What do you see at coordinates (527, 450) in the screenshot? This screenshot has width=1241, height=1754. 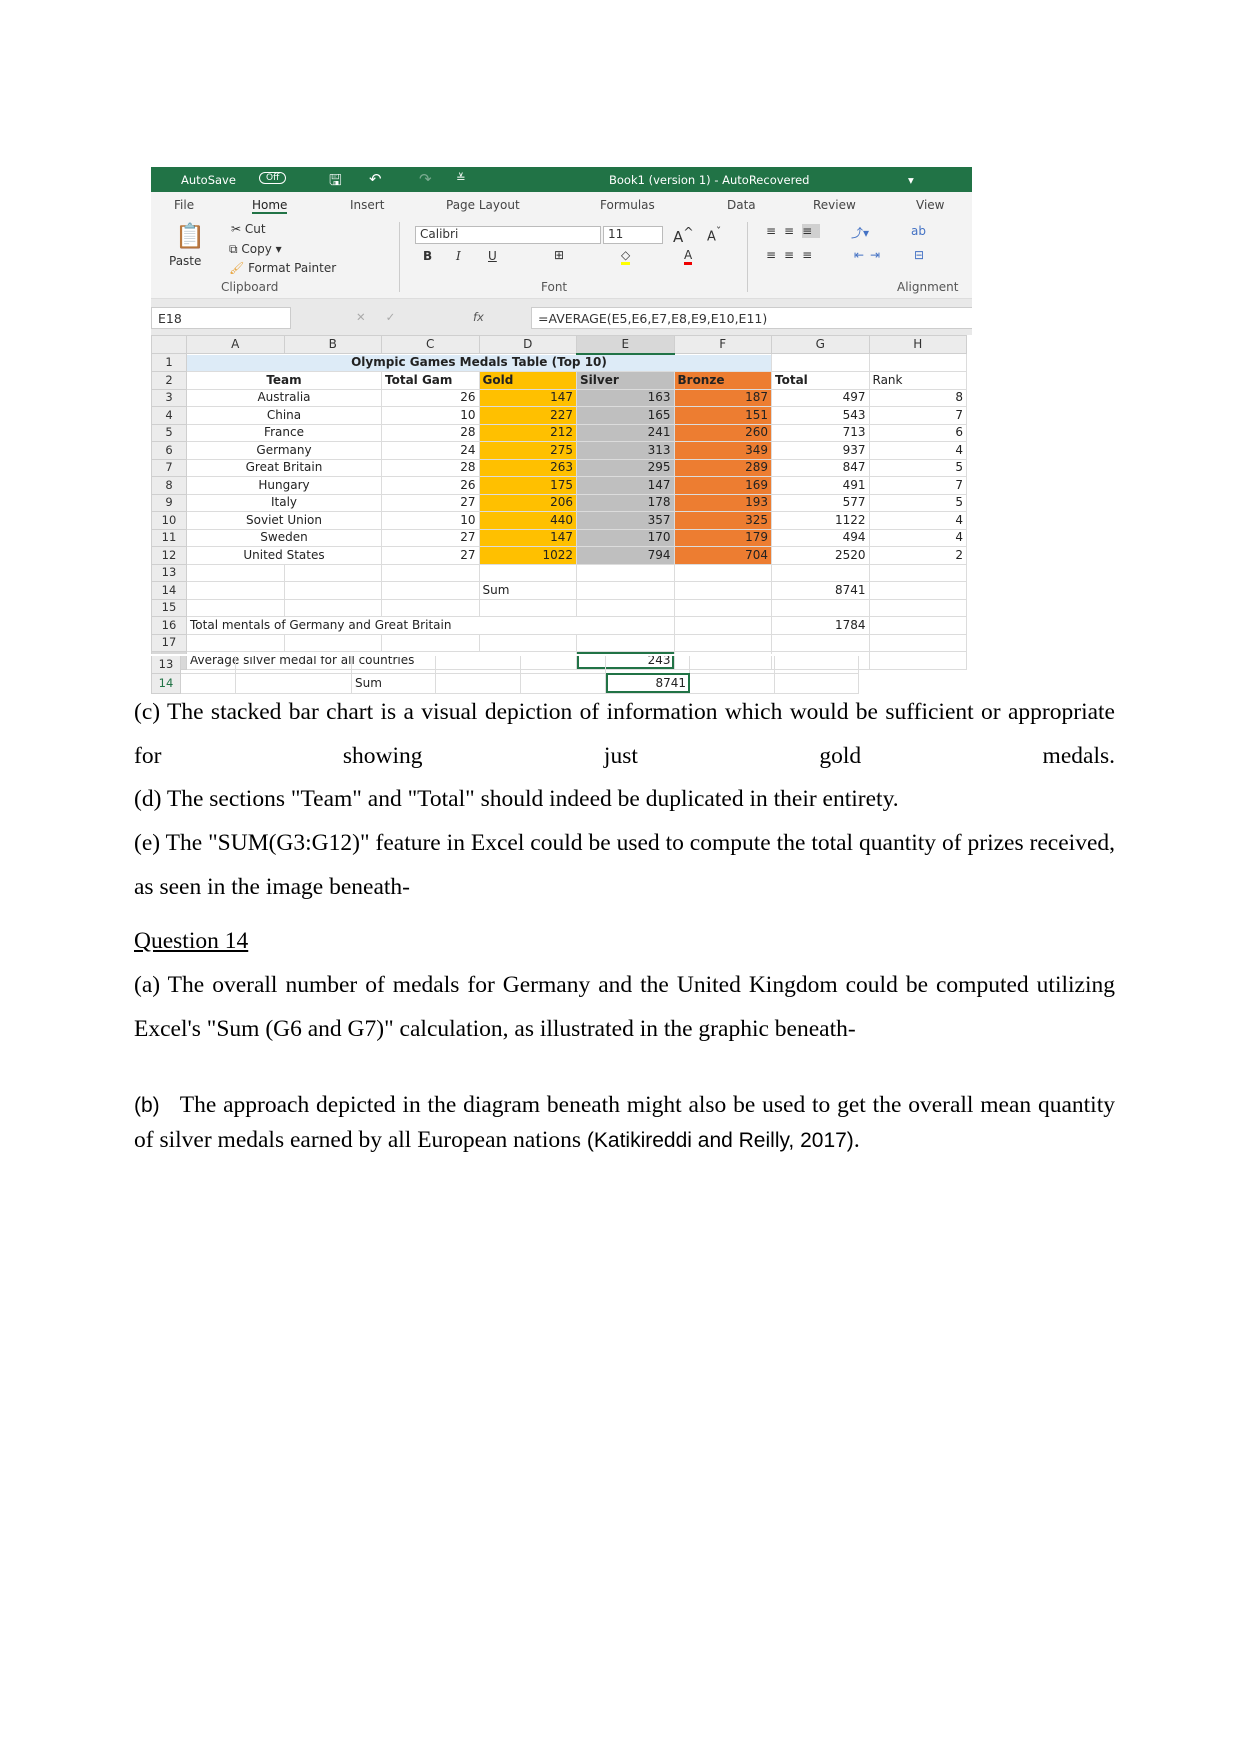 I see `gold-cell: 275` at bounding box center [527, 450].